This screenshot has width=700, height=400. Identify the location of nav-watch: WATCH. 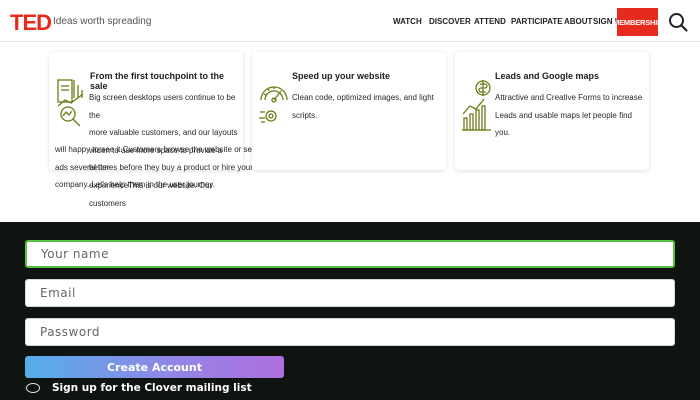
(407, 21).